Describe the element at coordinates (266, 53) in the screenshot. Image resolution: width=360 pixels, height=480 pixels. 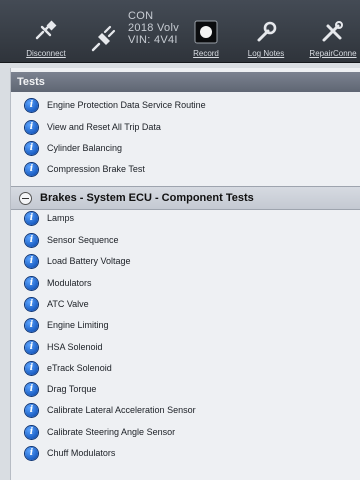
I see `log-notes-label: Log Notes` at that location.